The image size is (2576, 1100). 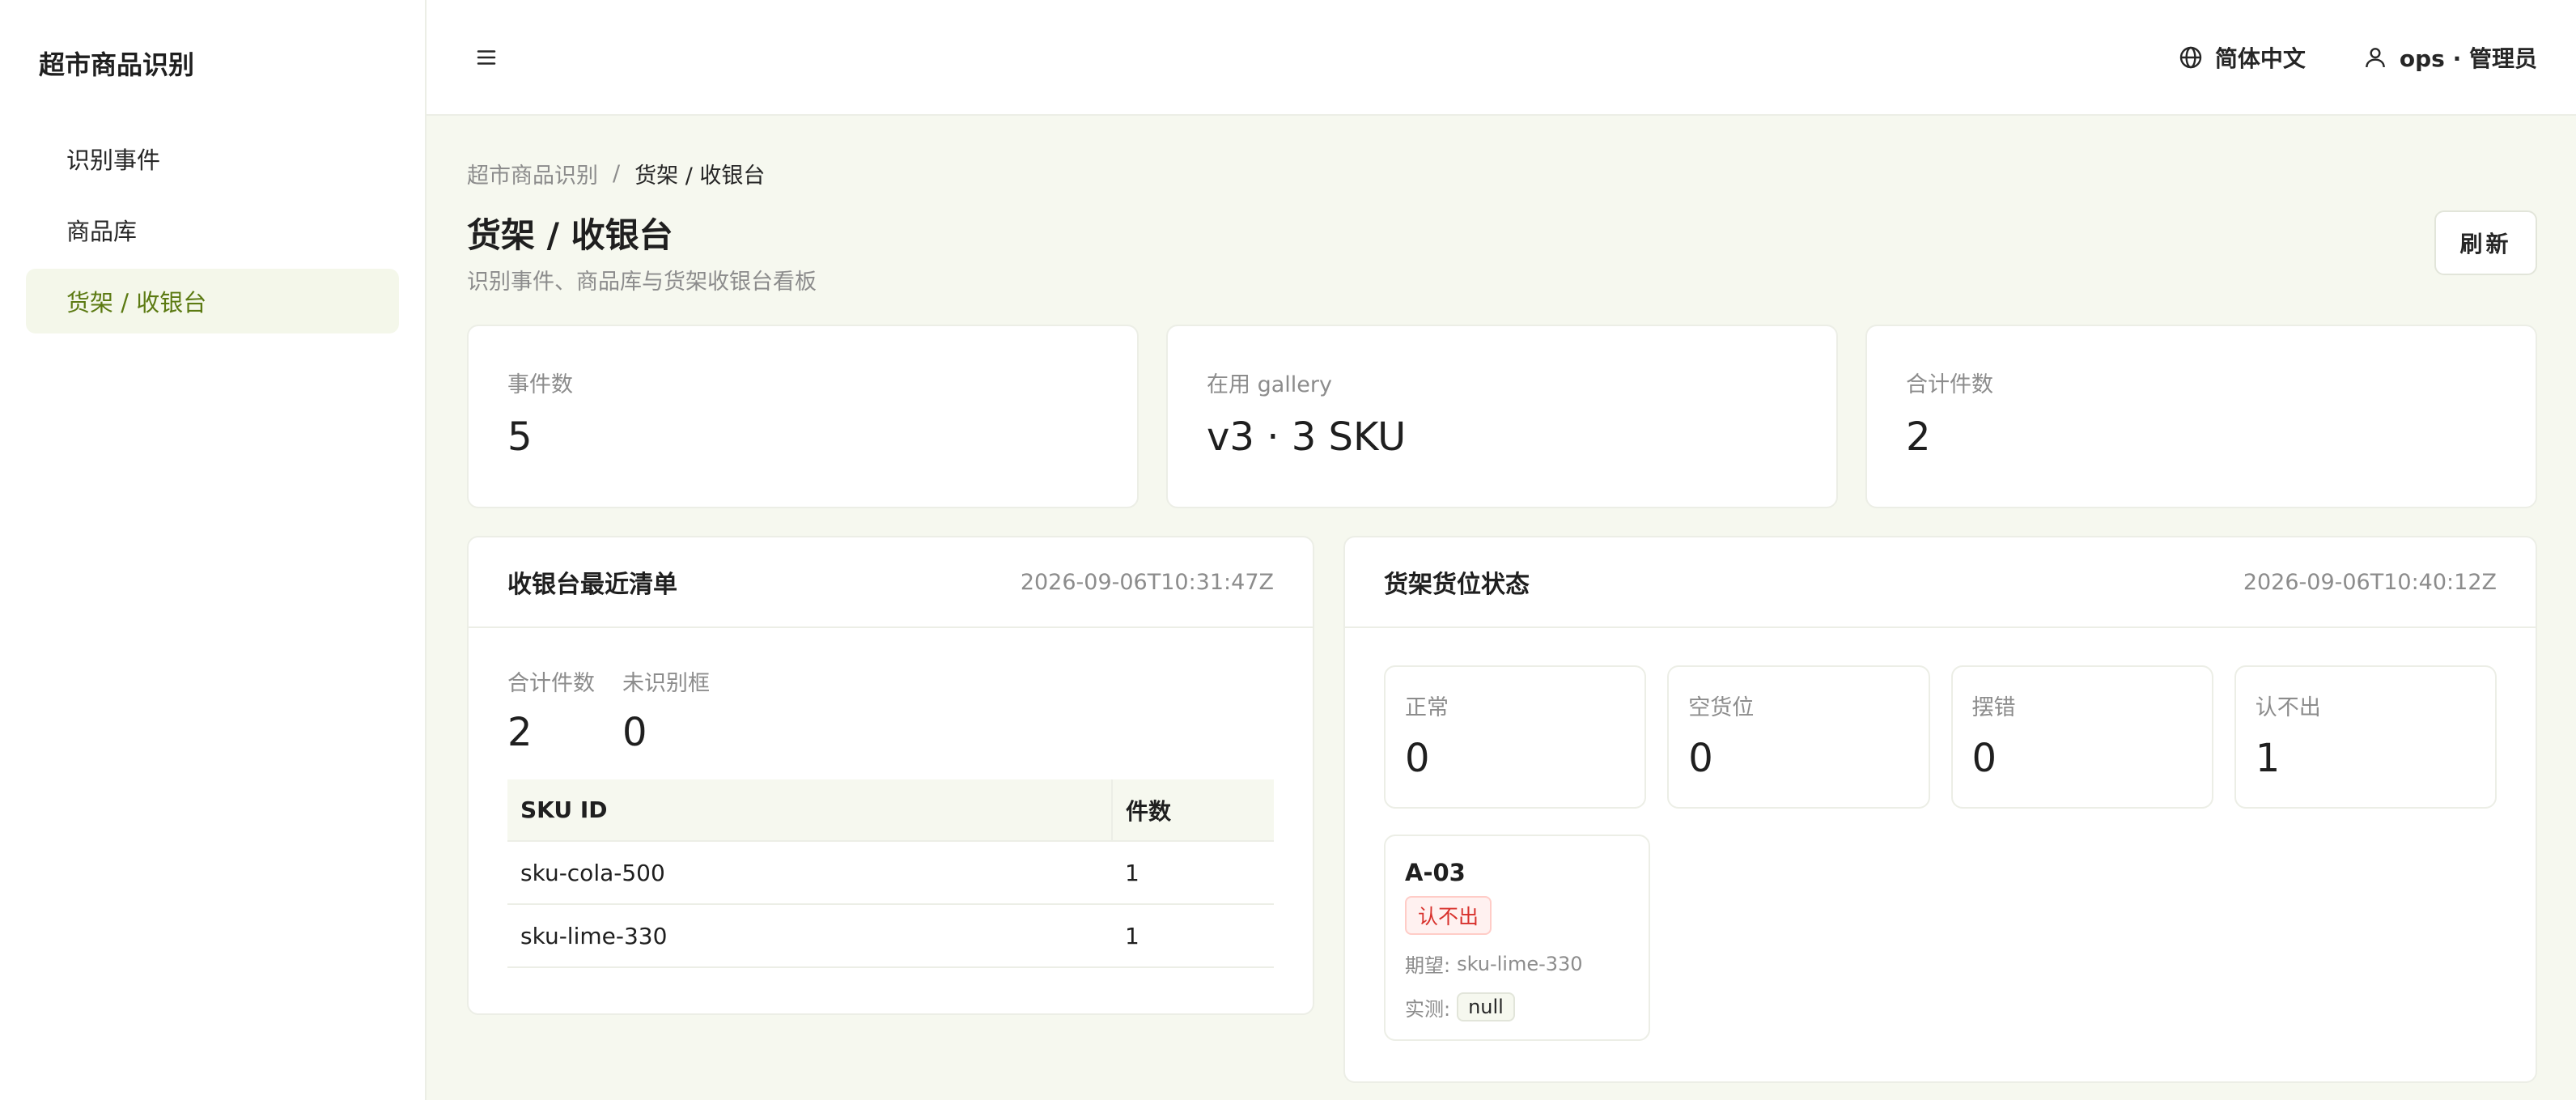 I want to click on shelf-slot-card: A-03 认不出 期望: sku-lime-330 实测: null, so click(x=1517, y=938).